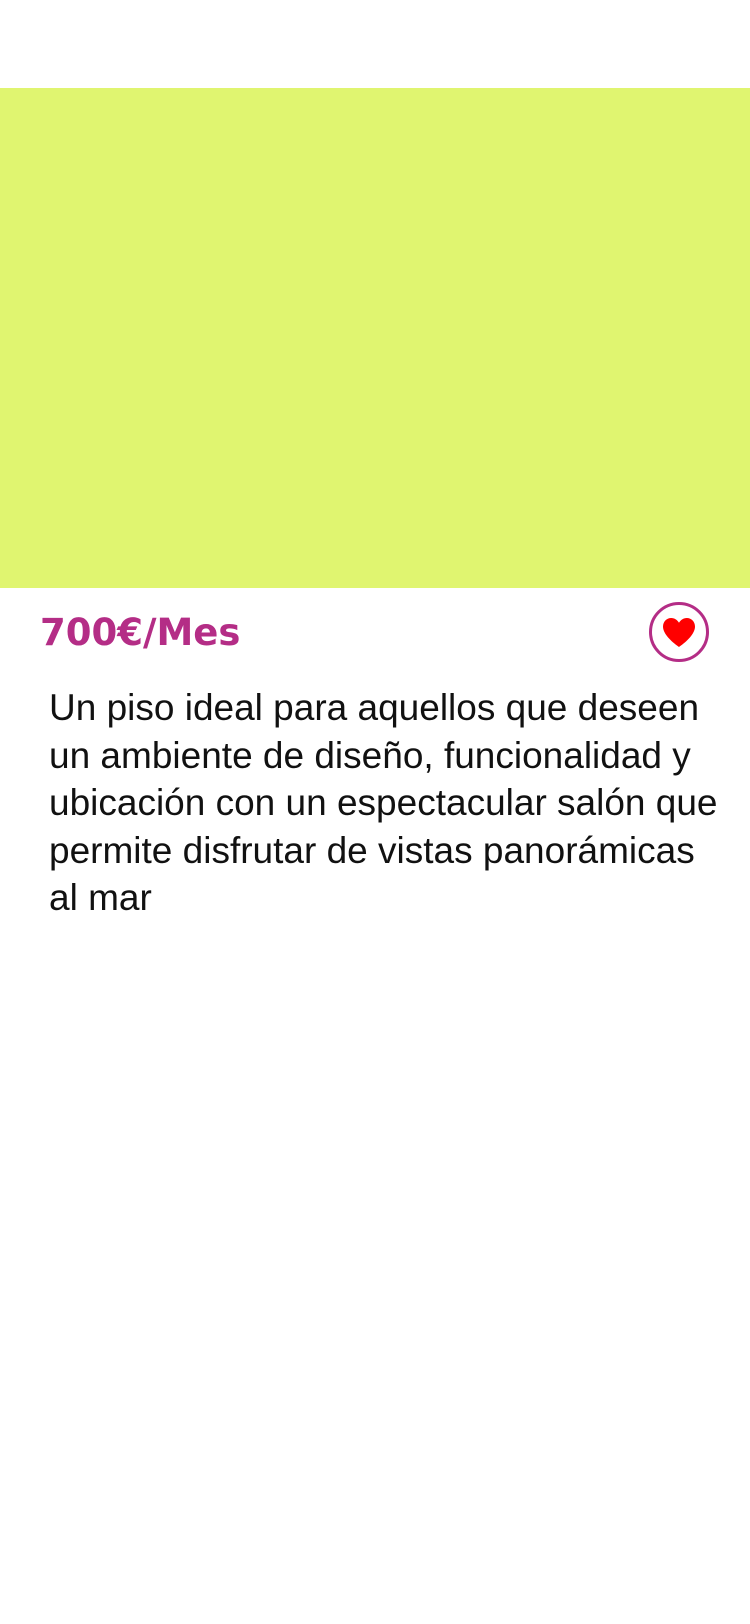  What do you see at coordinates (140, 632) in the screenshot?
I see `listing-price: 700€/Mes` at bounding box center [140, 632].